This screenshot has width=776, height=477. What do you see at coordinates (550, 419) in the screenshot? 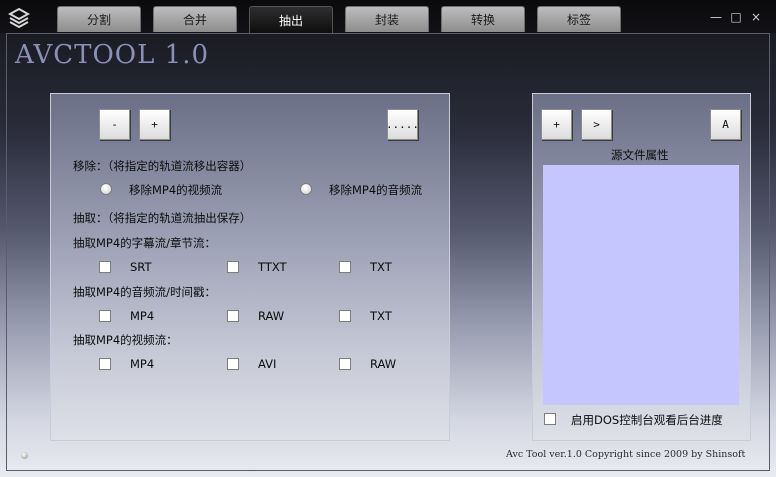
I see `dos-console-checkbox` at bounding box center [550, 419].